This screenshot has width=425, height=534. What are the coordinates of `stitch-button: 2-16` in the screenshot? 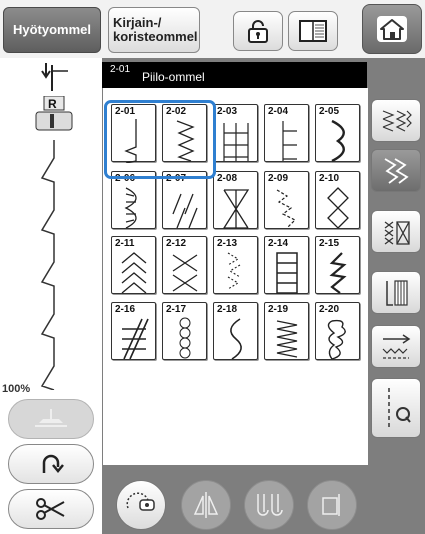 It's located at (133, 331).